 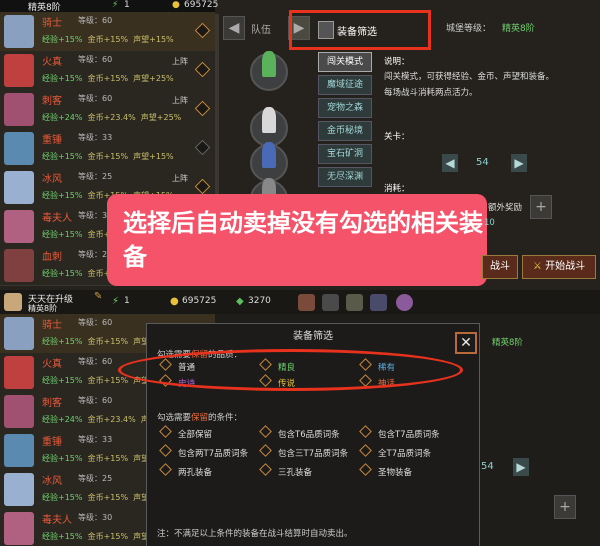 What do you see at coordinates (303, 240) in the screenshot?
I see `annotation-text: 选择后自动卖掉没有勾选的相关装备` at bounding box center [303, 240].